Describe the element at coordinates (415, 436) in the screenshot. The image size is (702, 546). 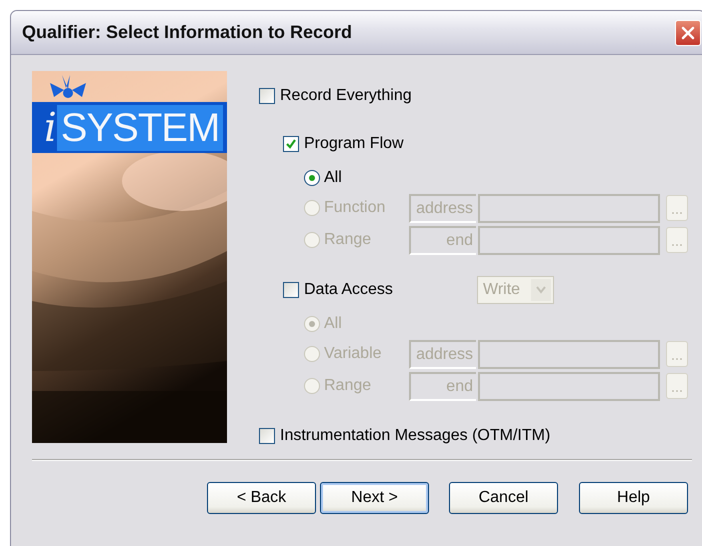
I see `checkbox-label: Instrumentation Messages (OTM/ITM)` at that location.